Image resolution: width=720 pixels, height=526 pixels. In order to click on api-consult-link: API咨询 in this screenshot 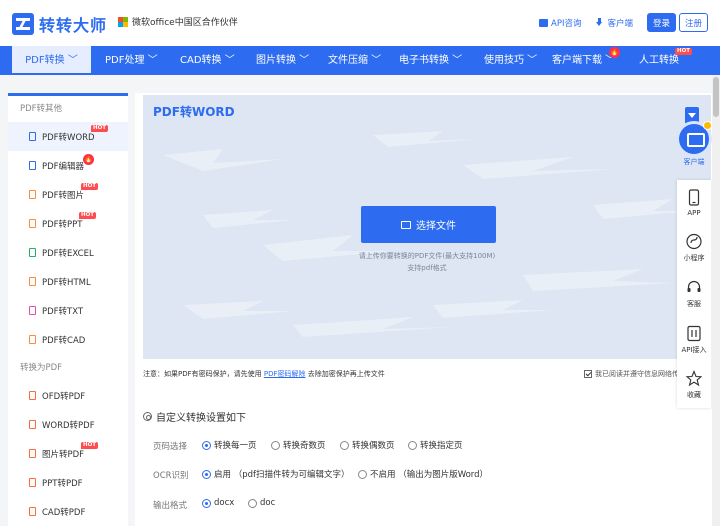, I will do `click(560, 23)`.